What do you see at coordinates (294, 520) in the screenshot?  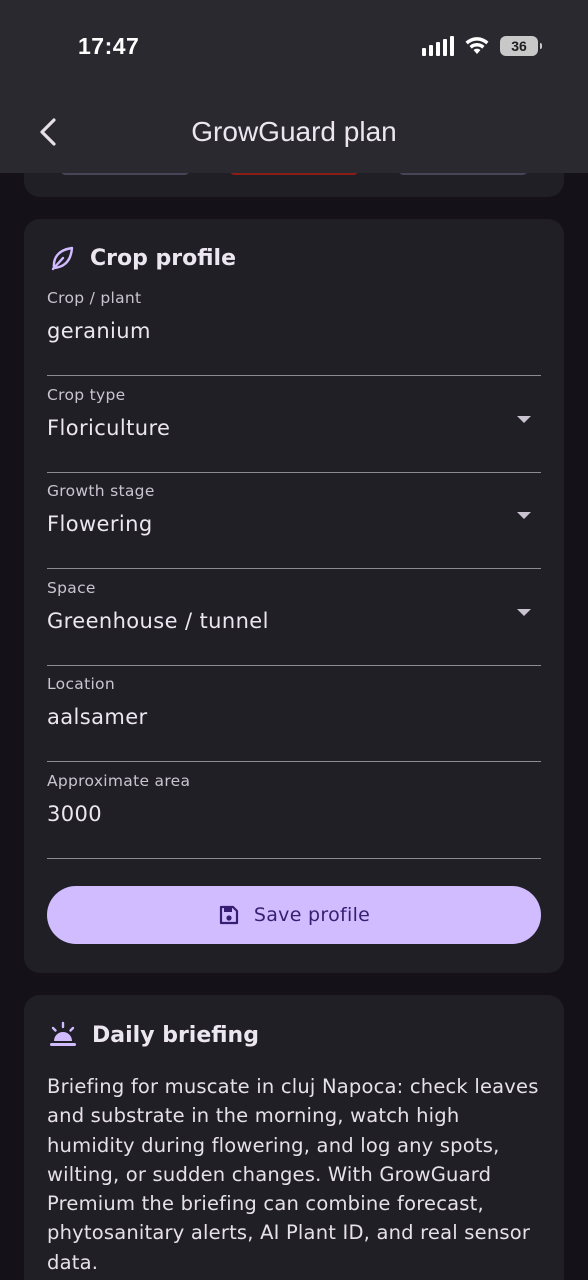 I see `growth-stage-dropdown: Growth stage Flowering` at bounding box center [294, 520].